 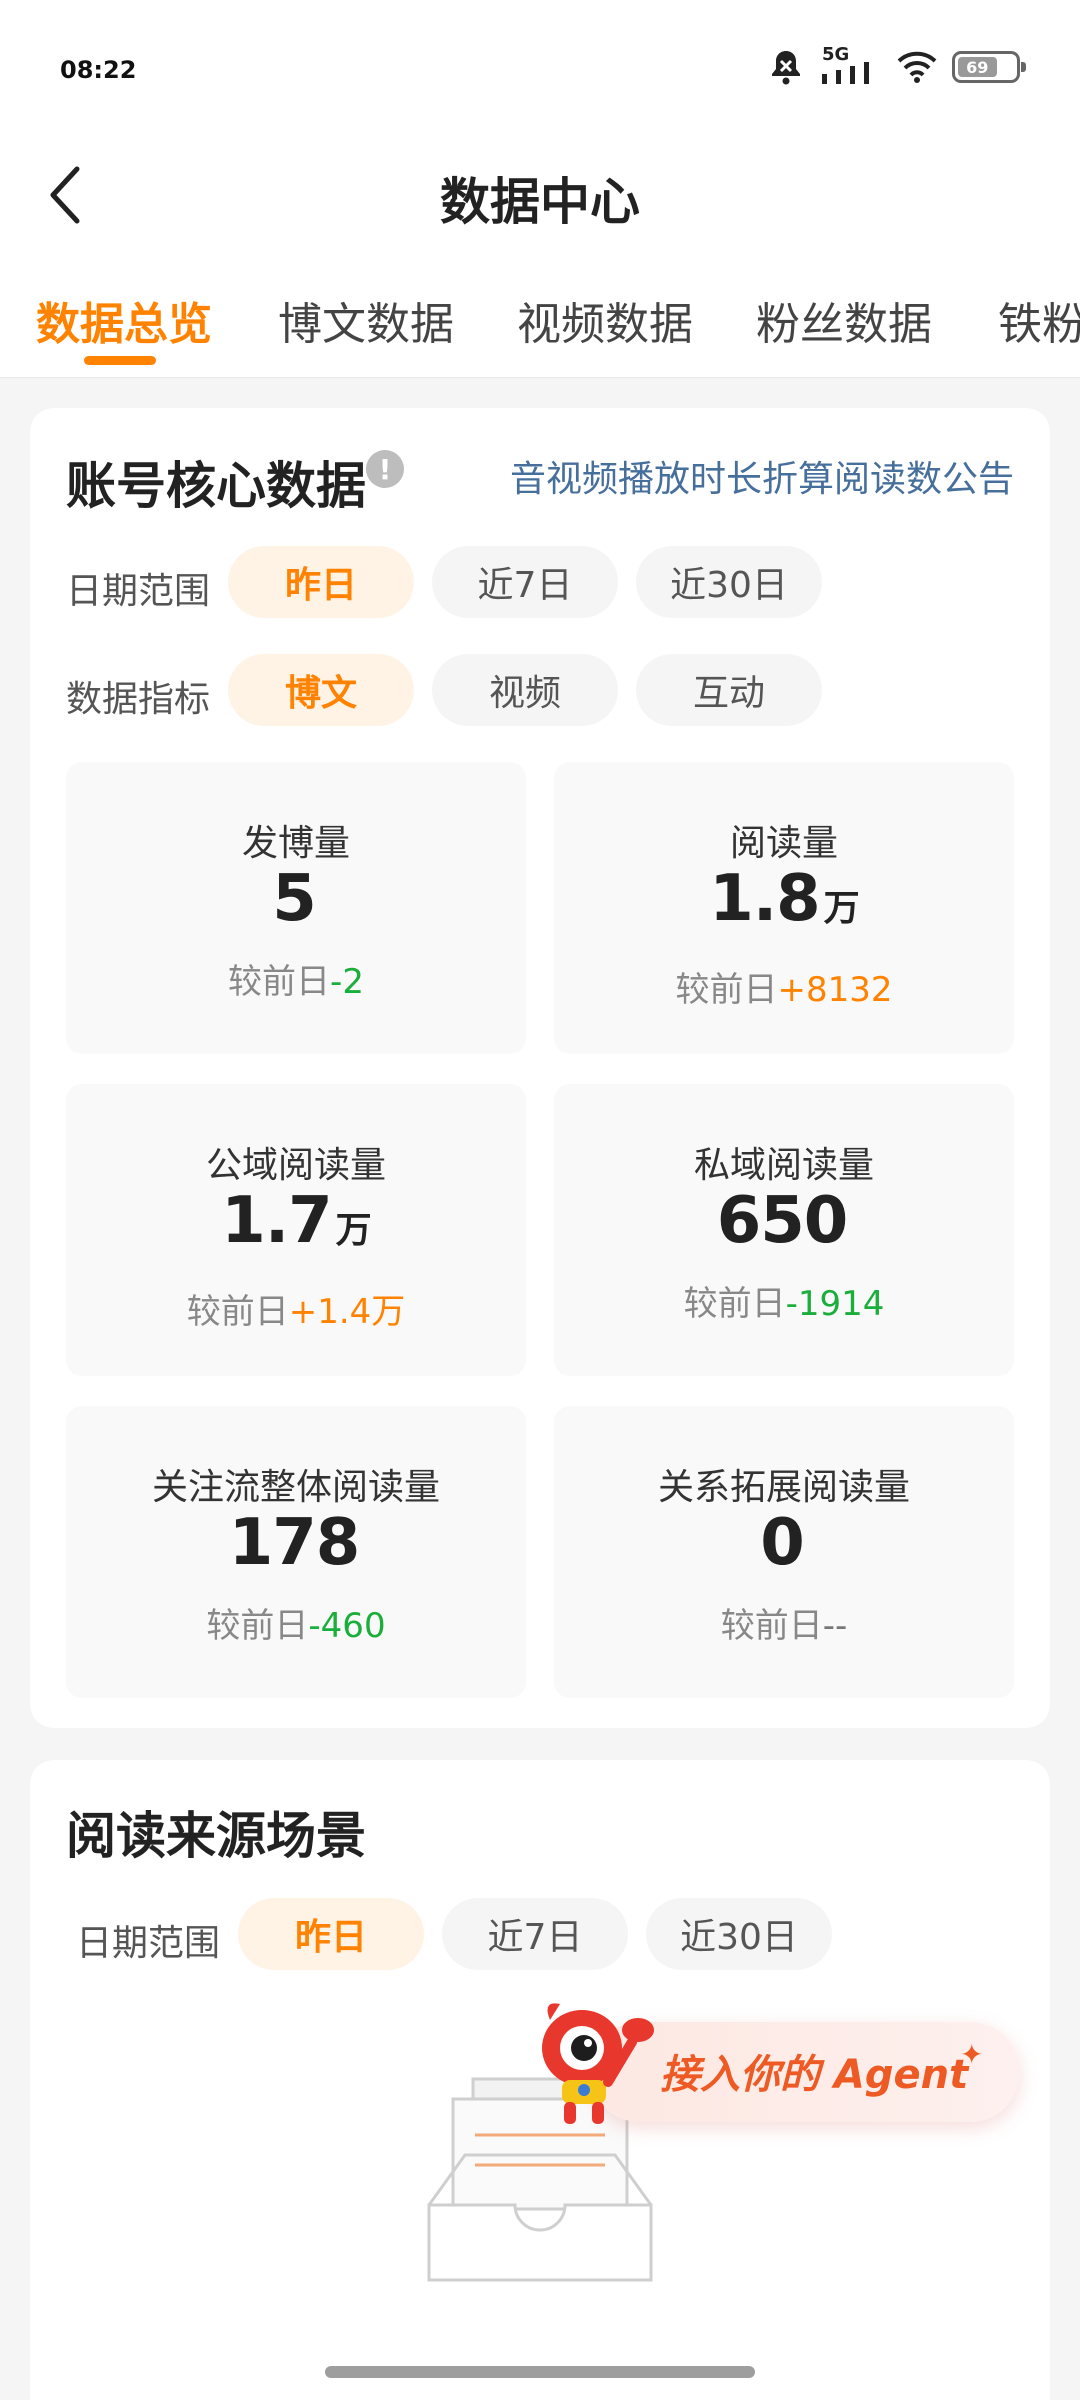 I want to click on battery-icon: 69, so click(x=989, y=67).